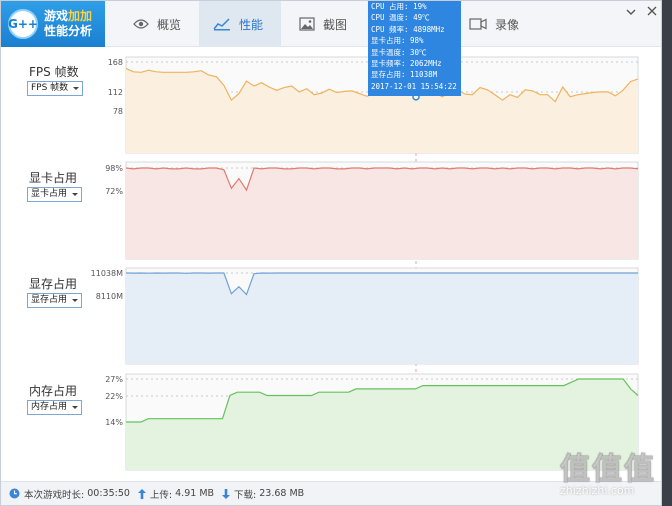 This screenshot has width=672, height=506. Describe the element at coordinates (195, 493) in the screenshot. I see `upload-value: 4.91 MB` at that location.